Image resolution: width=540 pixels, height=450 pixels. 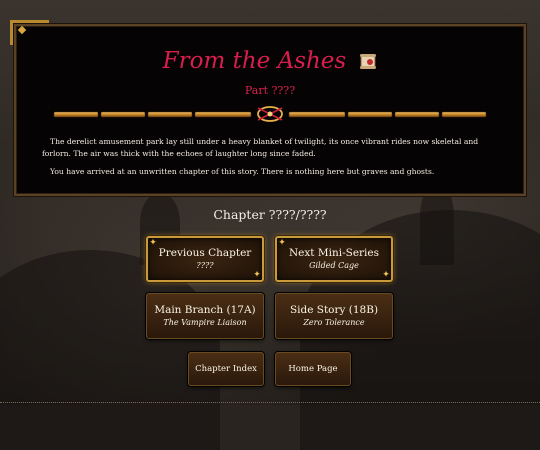 I want to click on previous-chapter-label: Previous Chapter, so click(x=205, y=253).